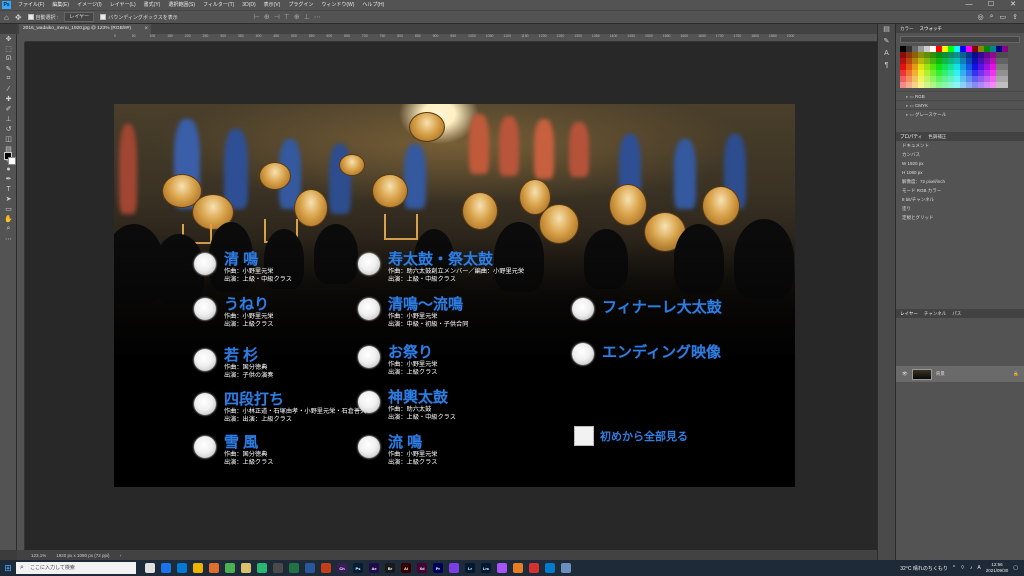 This screenshot has width=1024, height=576. I want to click on volume-icon: ♪, so click(971, 568).